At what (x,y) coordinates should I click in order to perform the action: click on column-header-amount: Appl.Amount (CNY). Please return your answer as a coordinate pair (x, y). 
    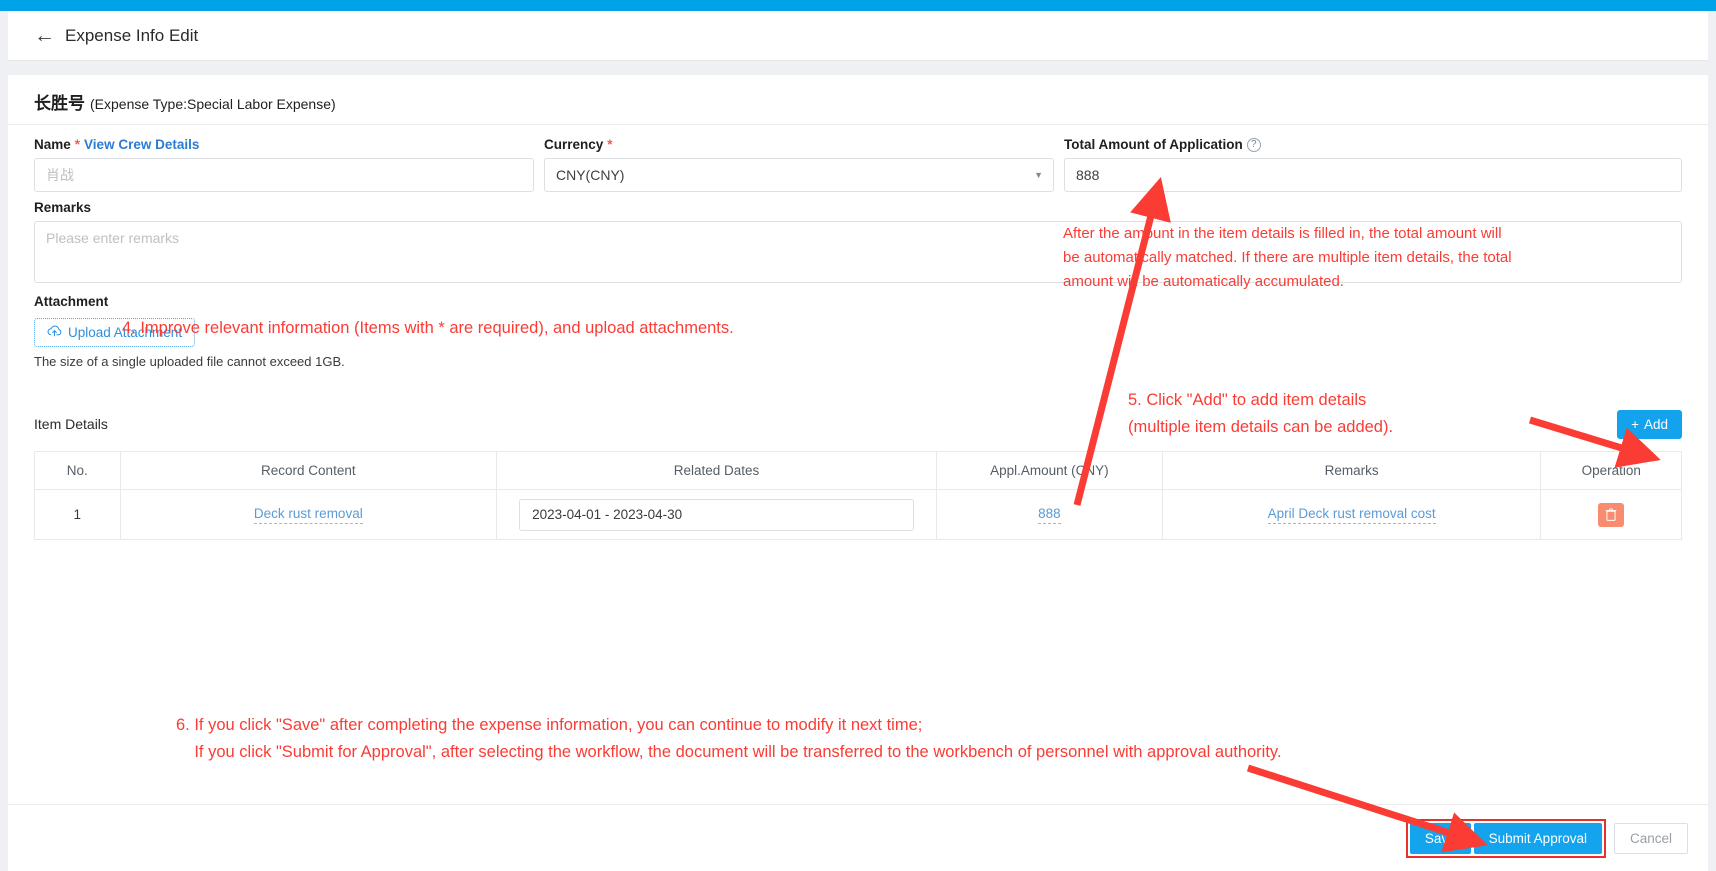
    Looking at the image, I should click on (1049, 470).